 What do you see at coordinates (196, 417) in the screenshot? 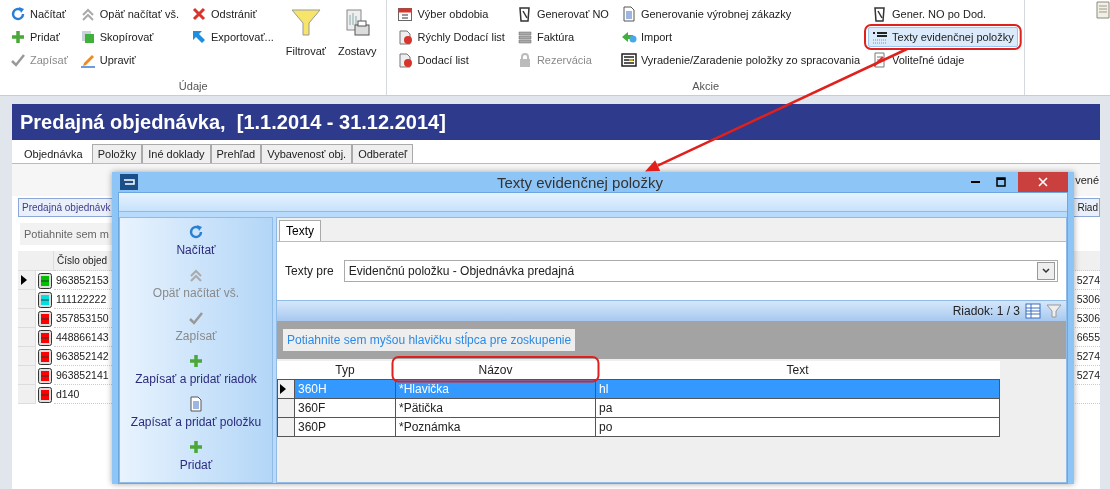
I see `action-button: Zapísať a pridať položku` at bounding box center [196, 417].